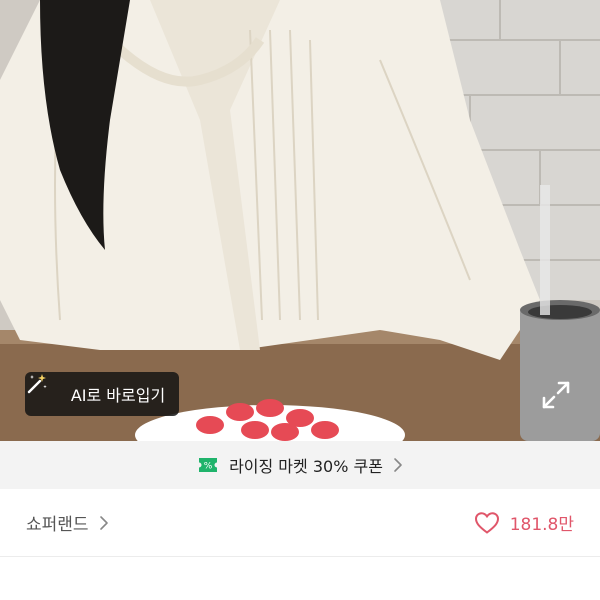 The image size is (600, 600). I want to click on coupon-banner: % 라이징 마켓 30% 쿠폰, so click(300, 465).